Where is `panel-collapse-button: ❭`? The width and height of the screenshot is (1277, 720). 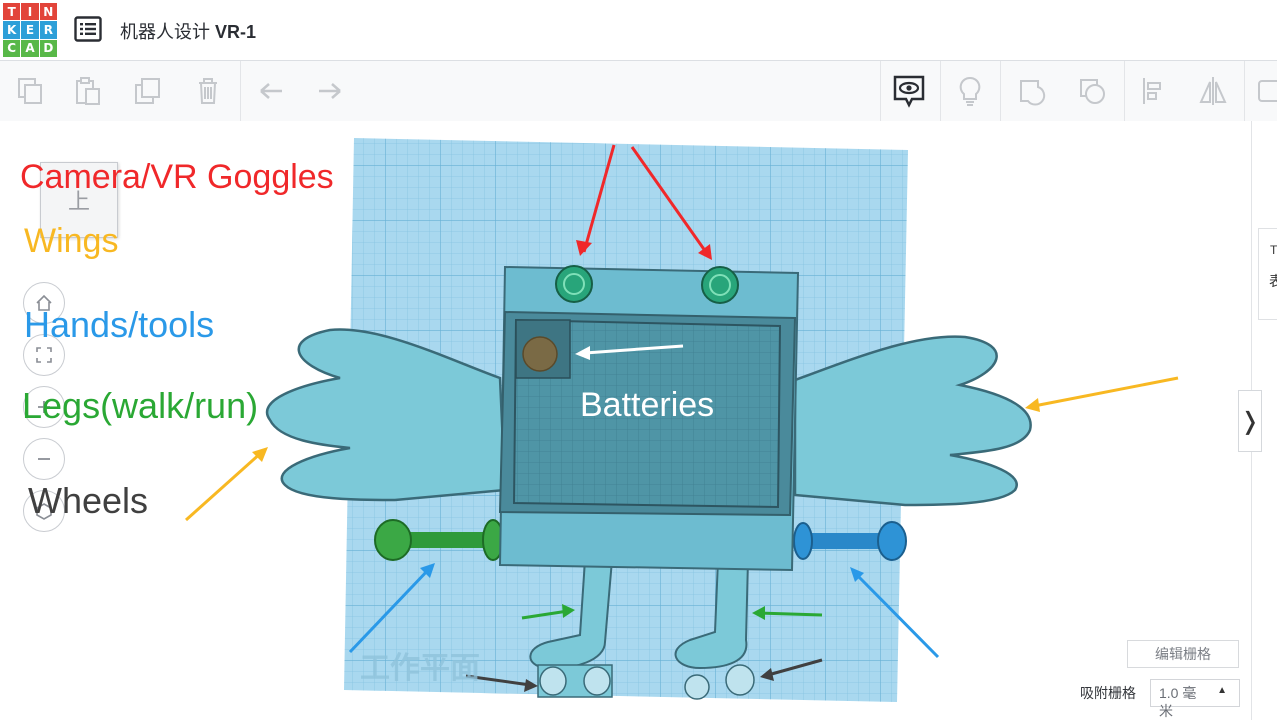 panel-collapse-button: ❭ is located at coordinates (1250, 421).